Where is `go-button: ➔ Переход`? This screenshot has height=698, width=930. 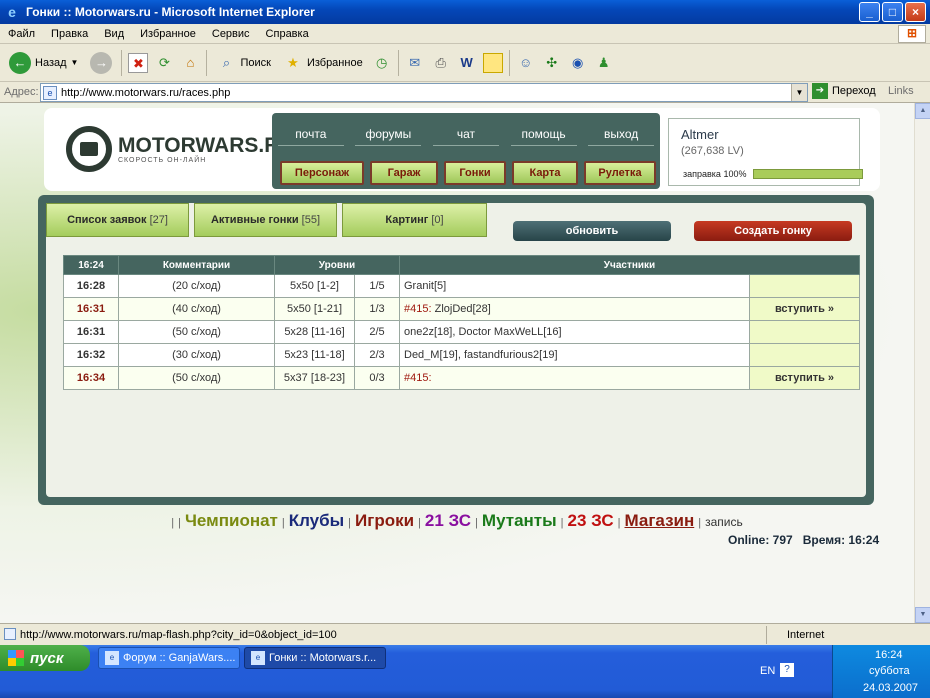 go-button: ➔ Переход is located at coordinates (844, 91).